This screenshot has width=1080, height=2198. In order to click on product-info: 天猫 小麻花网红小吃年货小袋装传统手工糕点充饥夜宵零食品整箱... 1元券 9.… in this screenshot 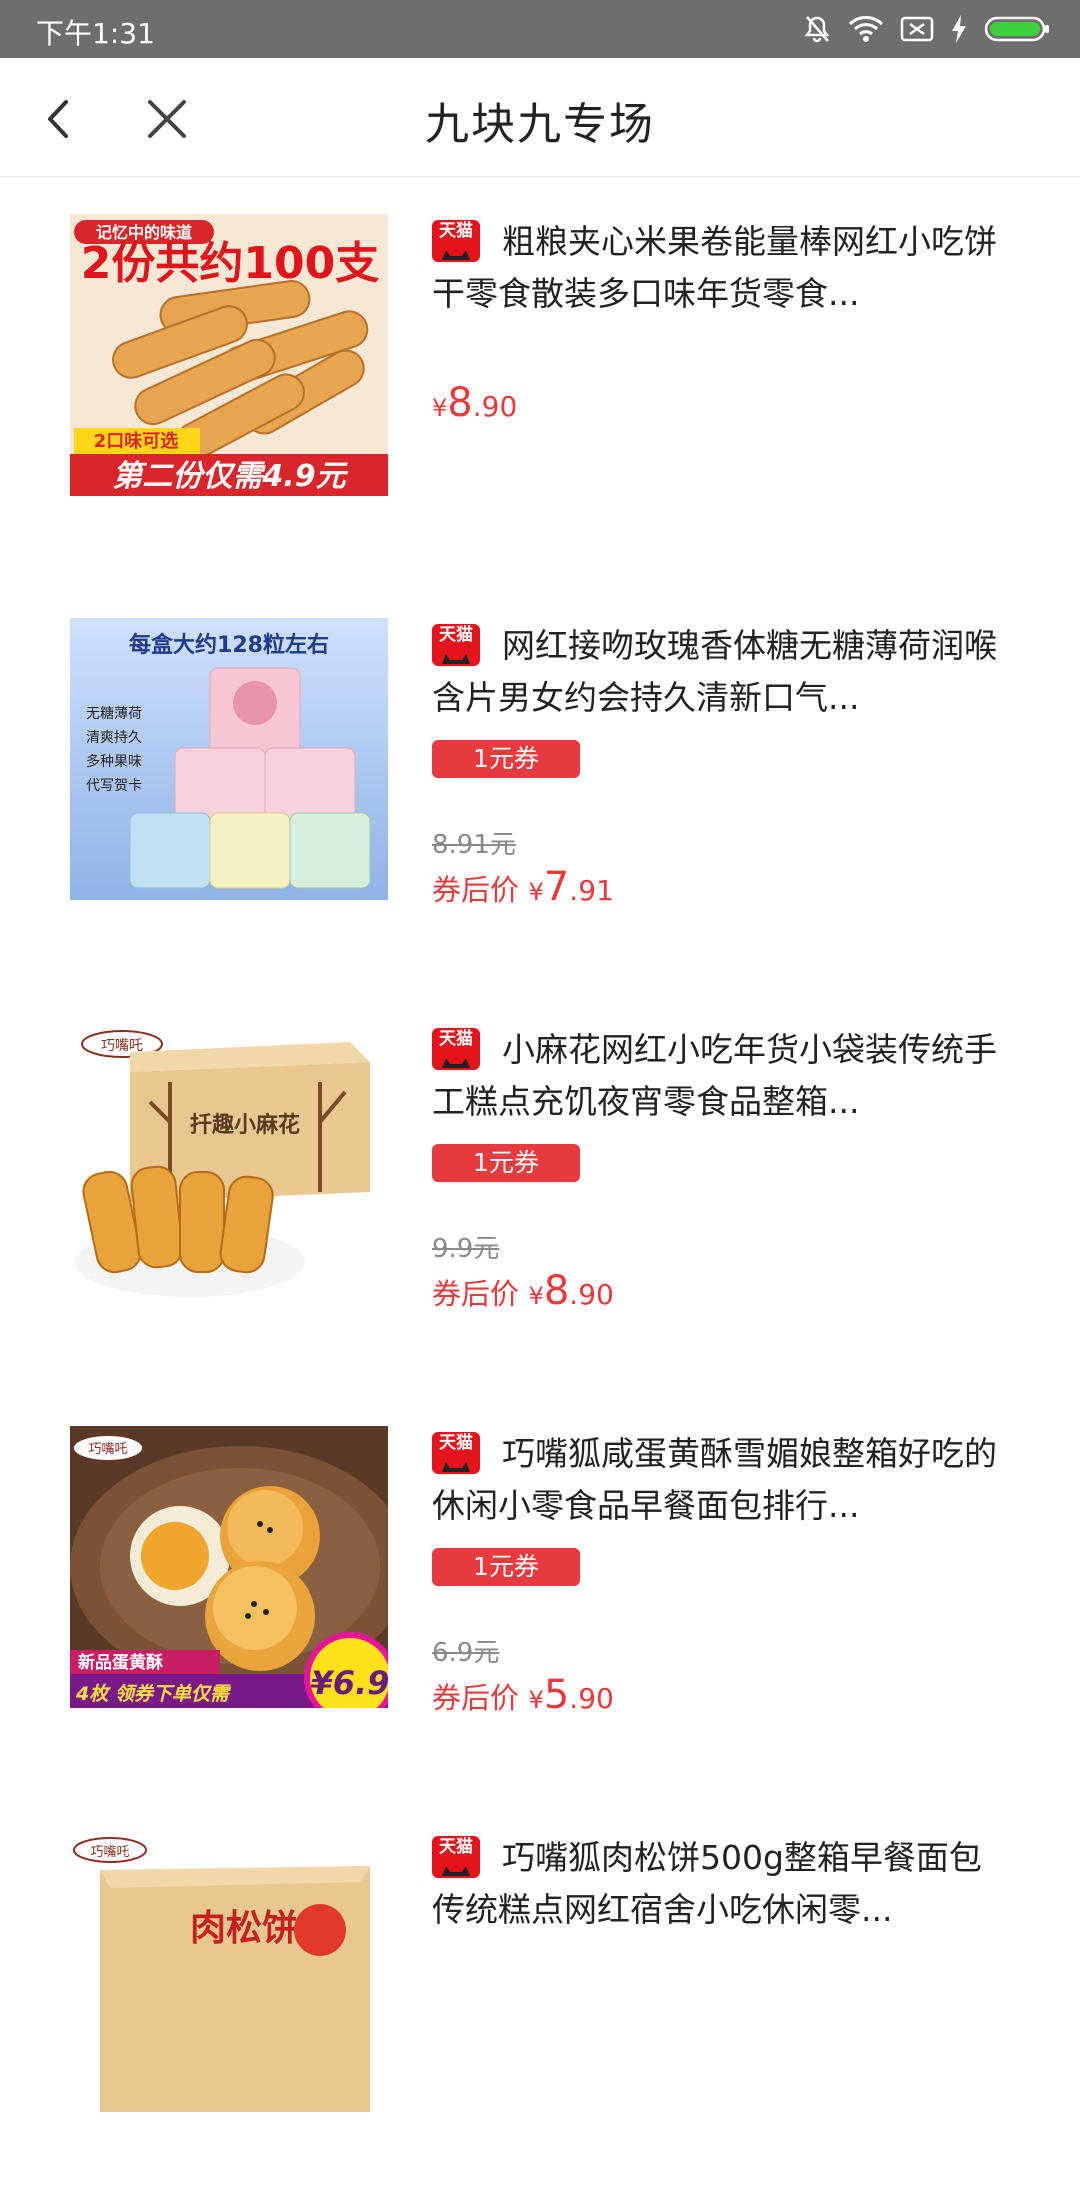, I will do `click(722, 1184)`.